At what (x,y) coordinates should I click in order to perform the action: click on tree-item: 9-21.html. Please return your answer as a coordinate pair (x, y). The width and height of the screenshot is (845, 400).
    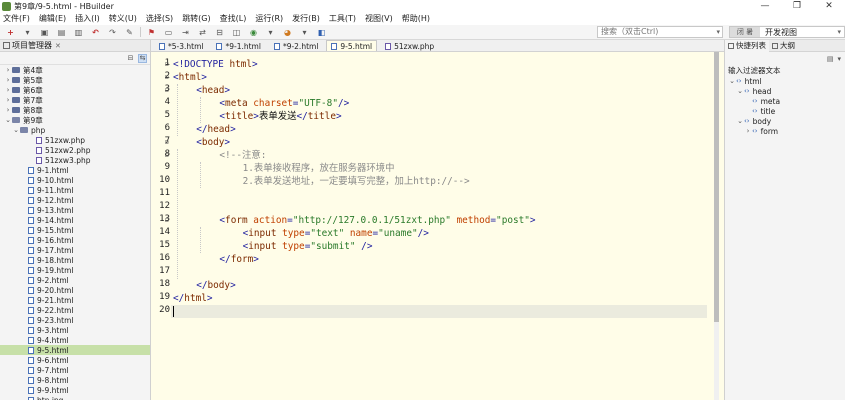
    Looking at the image, I should click on (75, 300).